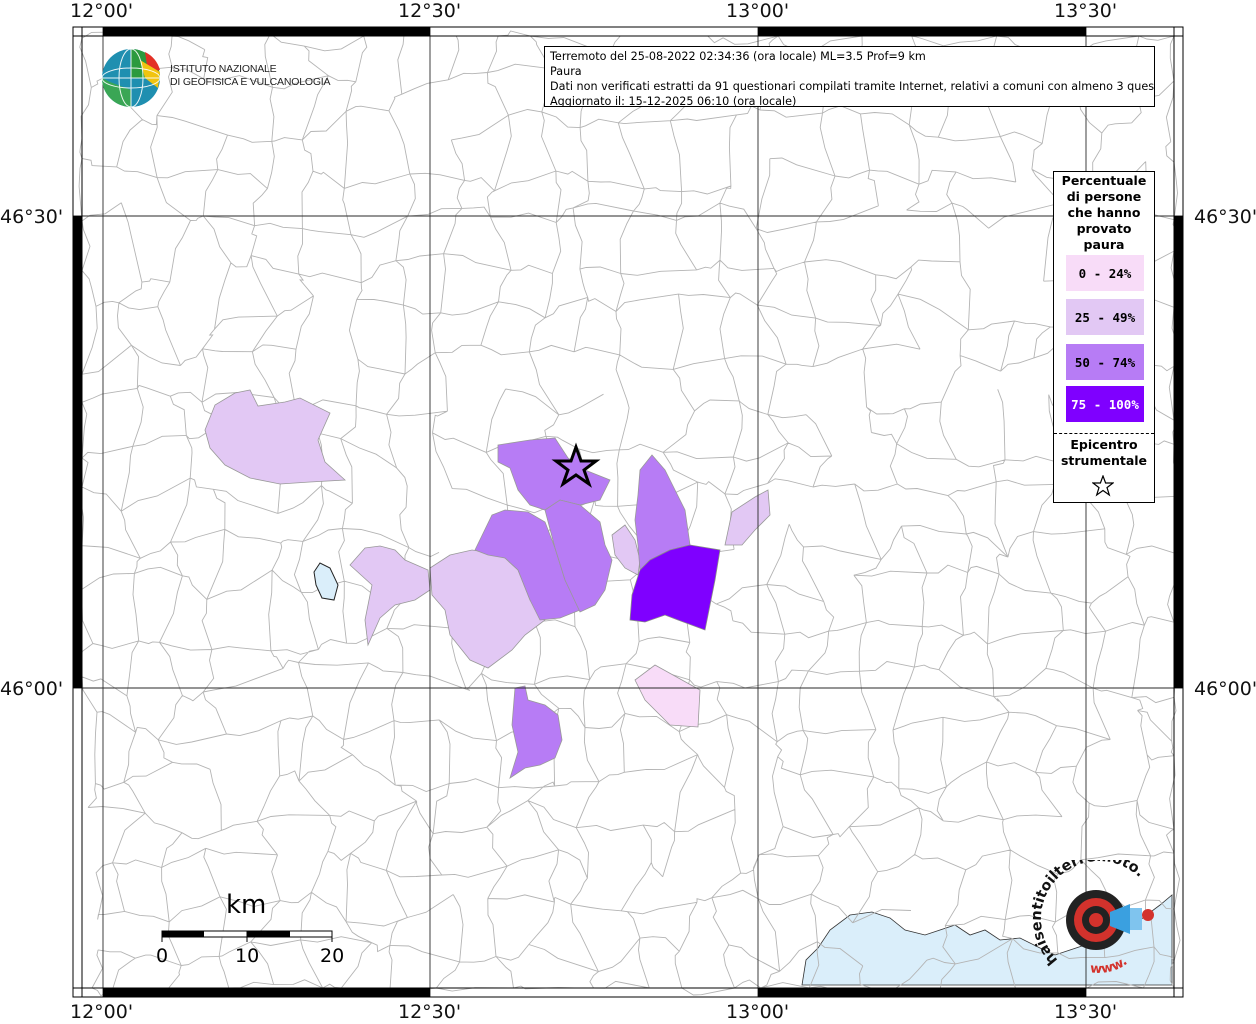 The width and height of the screenshot is (1256, 1024). What do you see at coordinates (1105, 273) in the screenshot?
I see `legend-class-0-24: 0 - 24%` at bounding box center [1105, 273].